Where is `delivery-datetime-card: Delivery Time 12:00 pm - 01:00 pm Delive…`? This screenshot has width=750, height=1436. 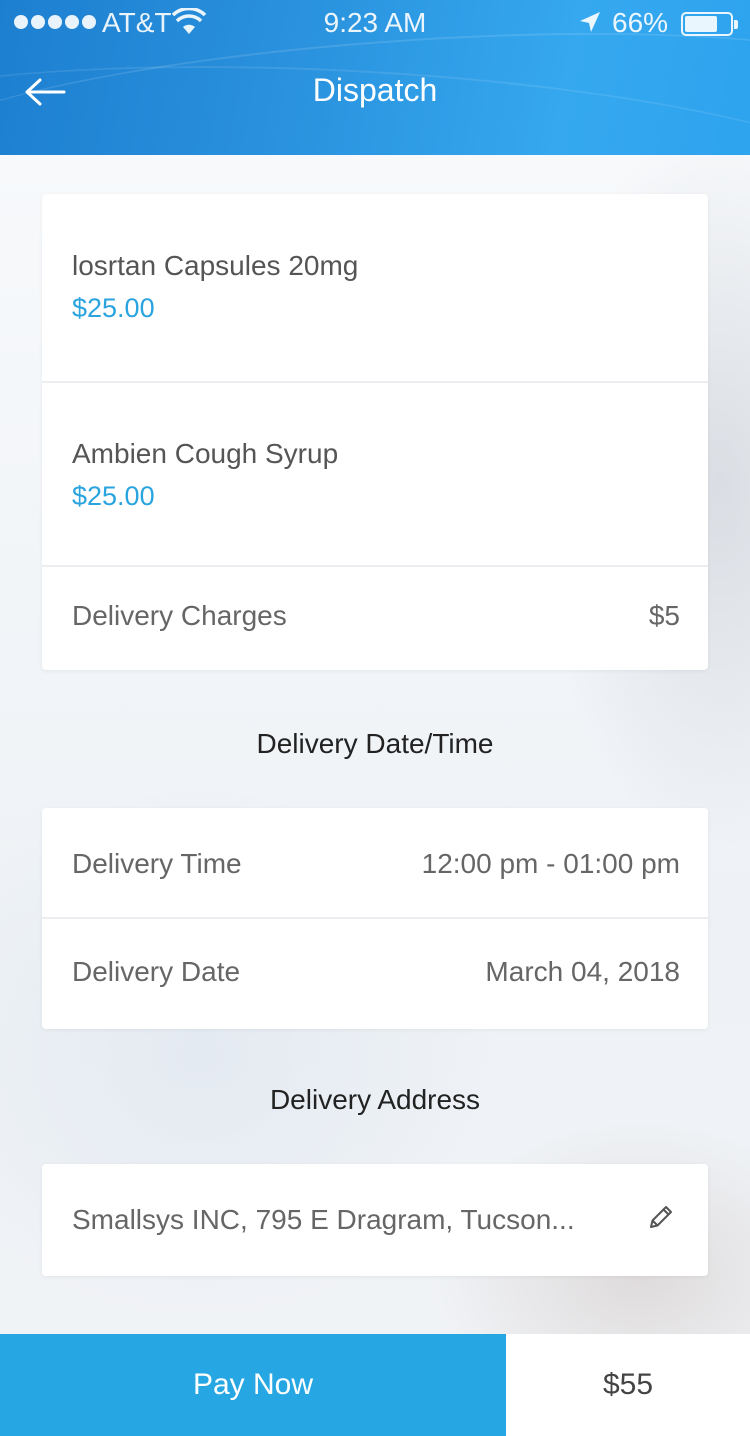
delivery-datetime-card: Delivery Time 12:00 pm - 01:00 pm Delive… is located at coordinates (375, 918).